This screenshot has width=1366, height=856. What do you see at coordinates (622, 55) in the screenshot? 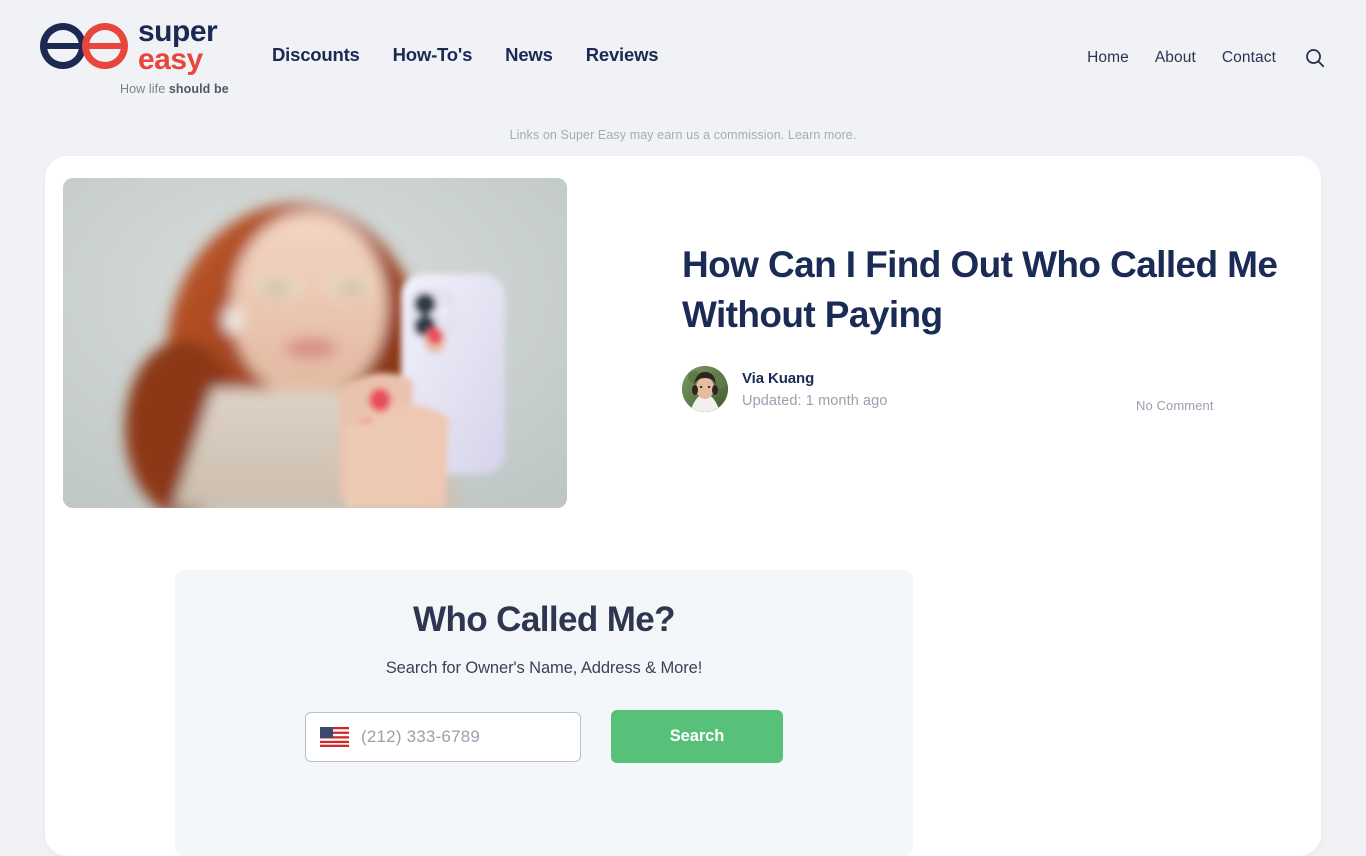
I see `nav-item-reviews: Reviews` at bounding box center [622, 55].